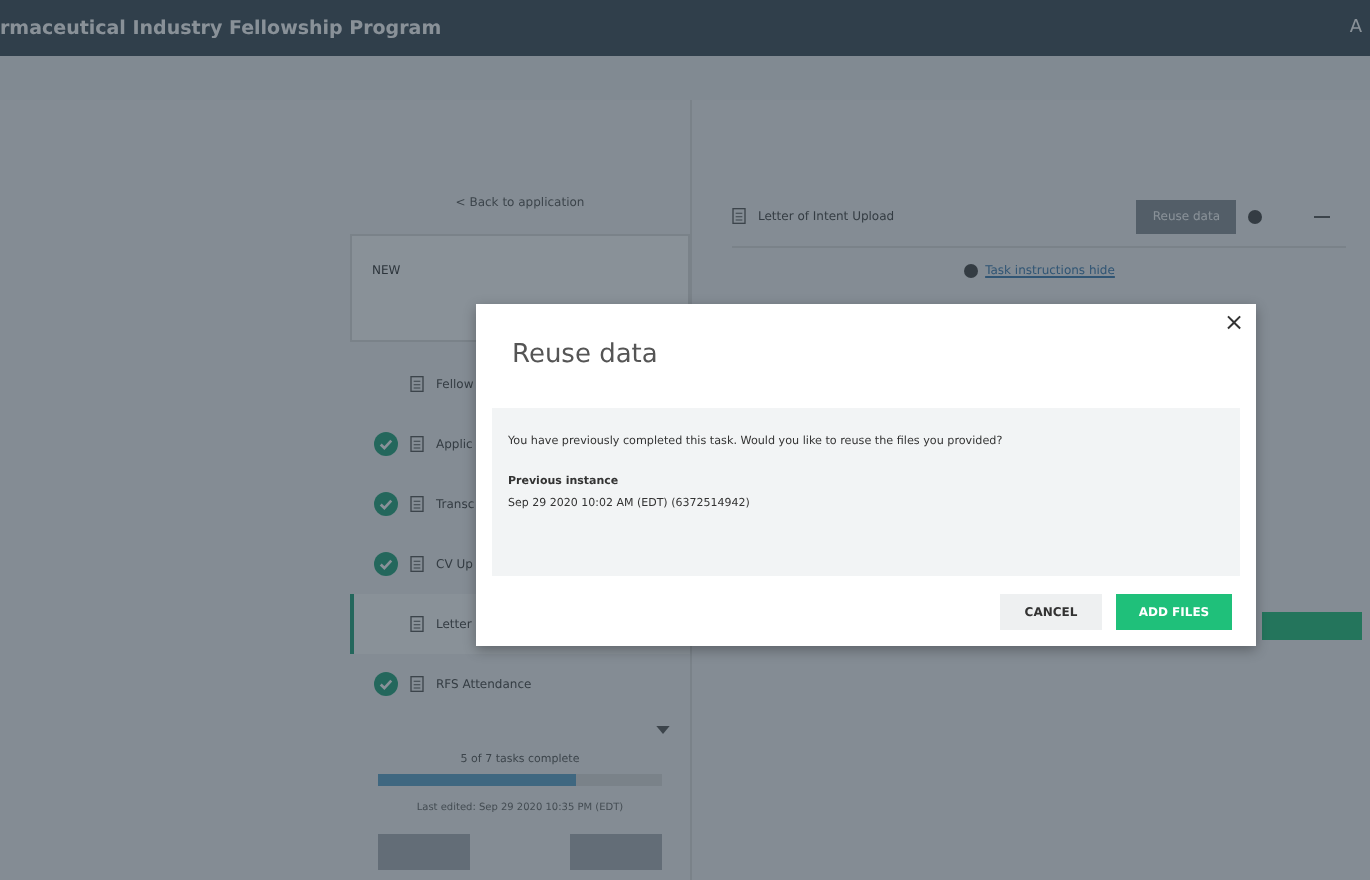 Image resolution: width=1370 pixels, height=880 pixels. I want to click on app-title: rmaceutical Industry Fellowship Program, so click(221, 28).